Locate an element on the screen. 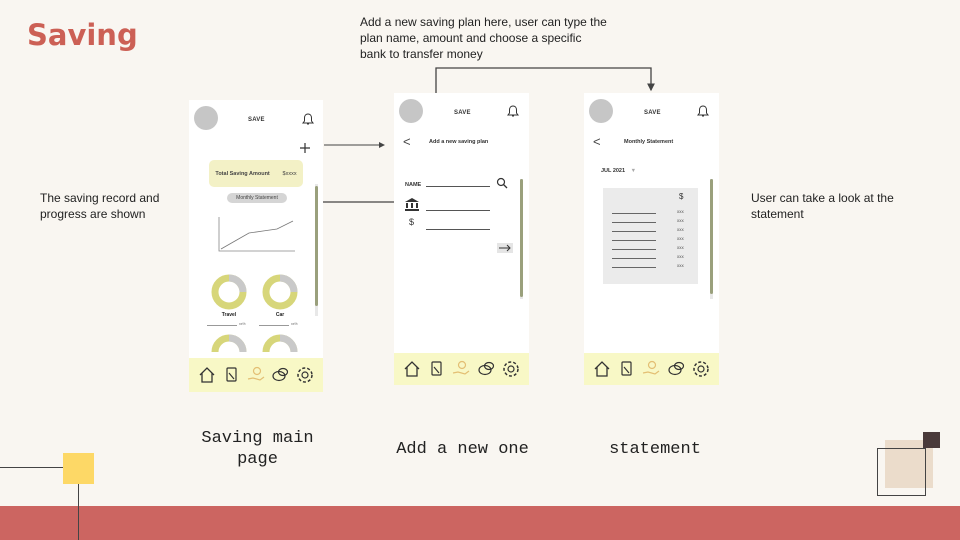 This screenshot has height=540, width=960. total-saving-card: Total Saving Amount $xxxx is located at coordinates (256, 173).